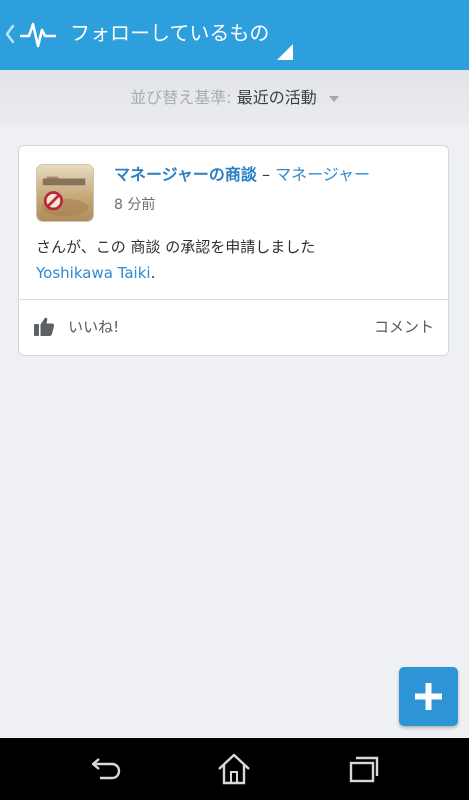  I want to click on add-post-button, so click(428, 696).